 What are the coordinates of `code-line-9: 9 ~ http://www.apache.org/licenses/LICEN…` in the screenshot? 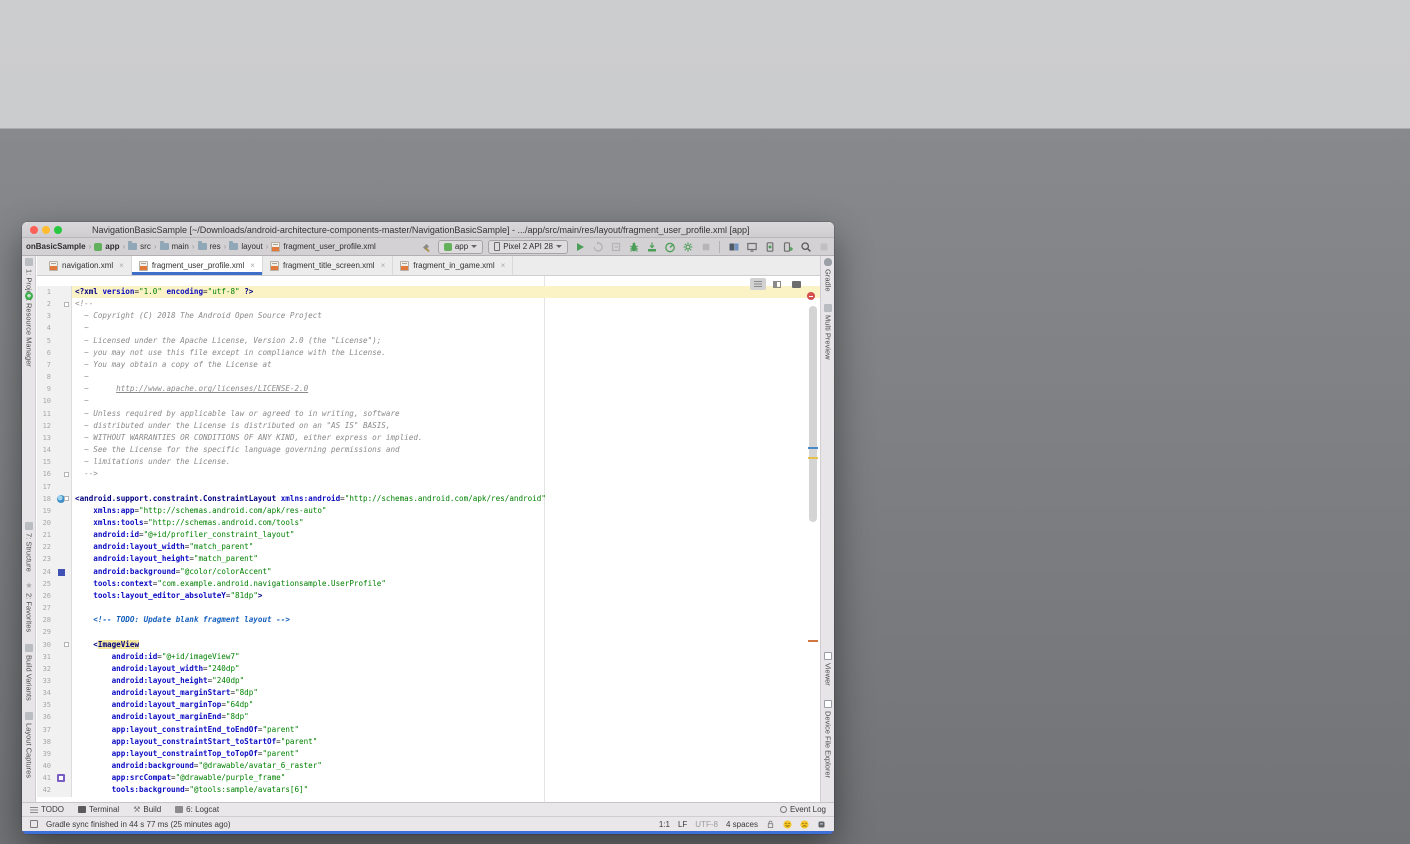 It's located at (428, 389).